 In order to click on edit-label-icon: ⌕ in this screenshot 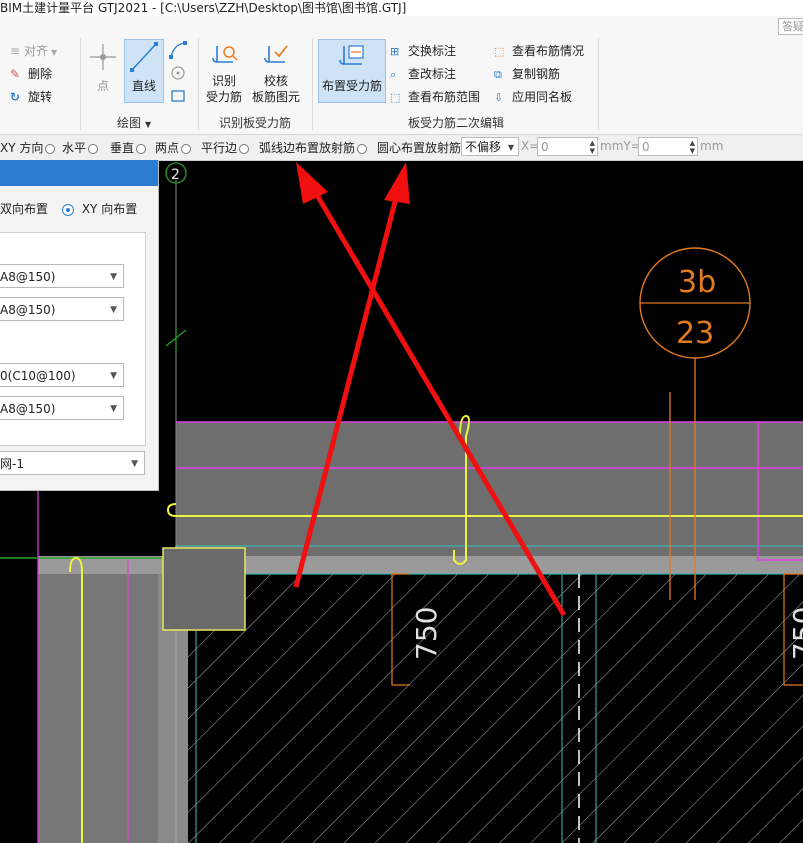, I will do `click(393, 74)`.